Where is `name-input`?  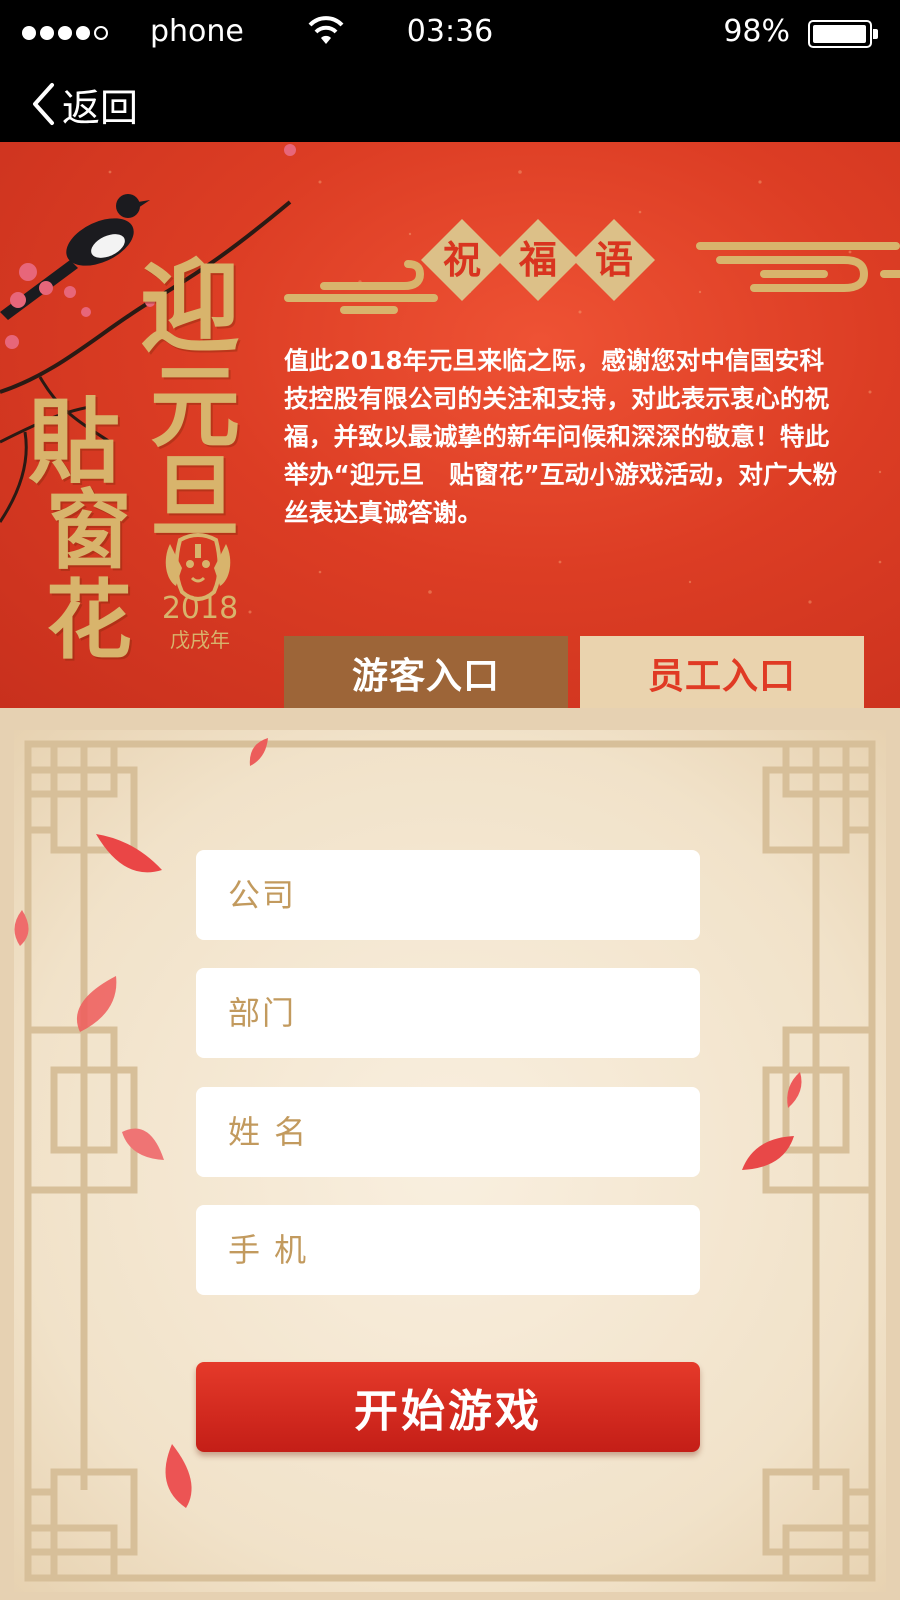
name-input is located at coordinates (448, 1132).